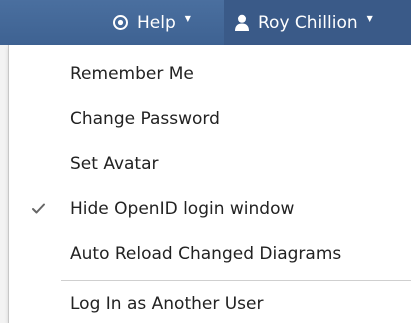 This screenshot has height=323, width=411. I want to click on menu-item-set-avatar: Set Avatar, so click(210, 164).